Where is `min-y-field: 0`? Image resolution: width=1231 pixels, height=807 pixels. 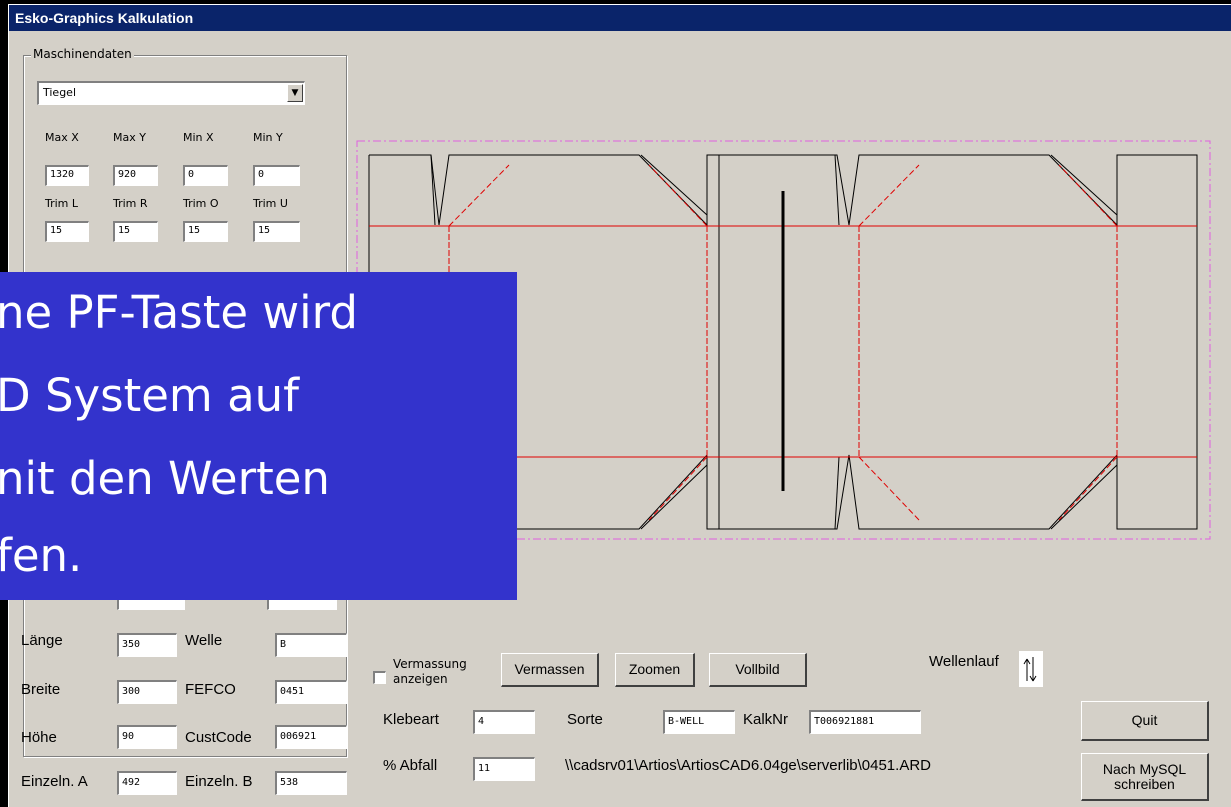
min-y-field: 0 is located at coordinates (276, 175).